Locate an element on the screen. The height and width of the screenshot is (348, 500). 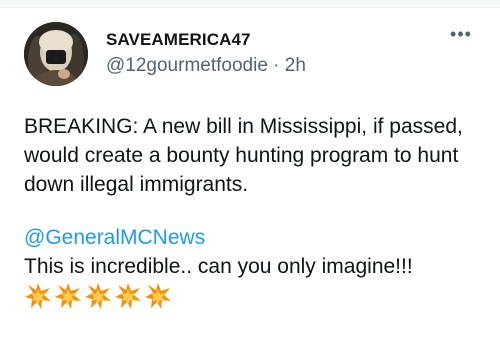
author-display-name: SAVEAMERICA47 is located at coordinates (178, 40).